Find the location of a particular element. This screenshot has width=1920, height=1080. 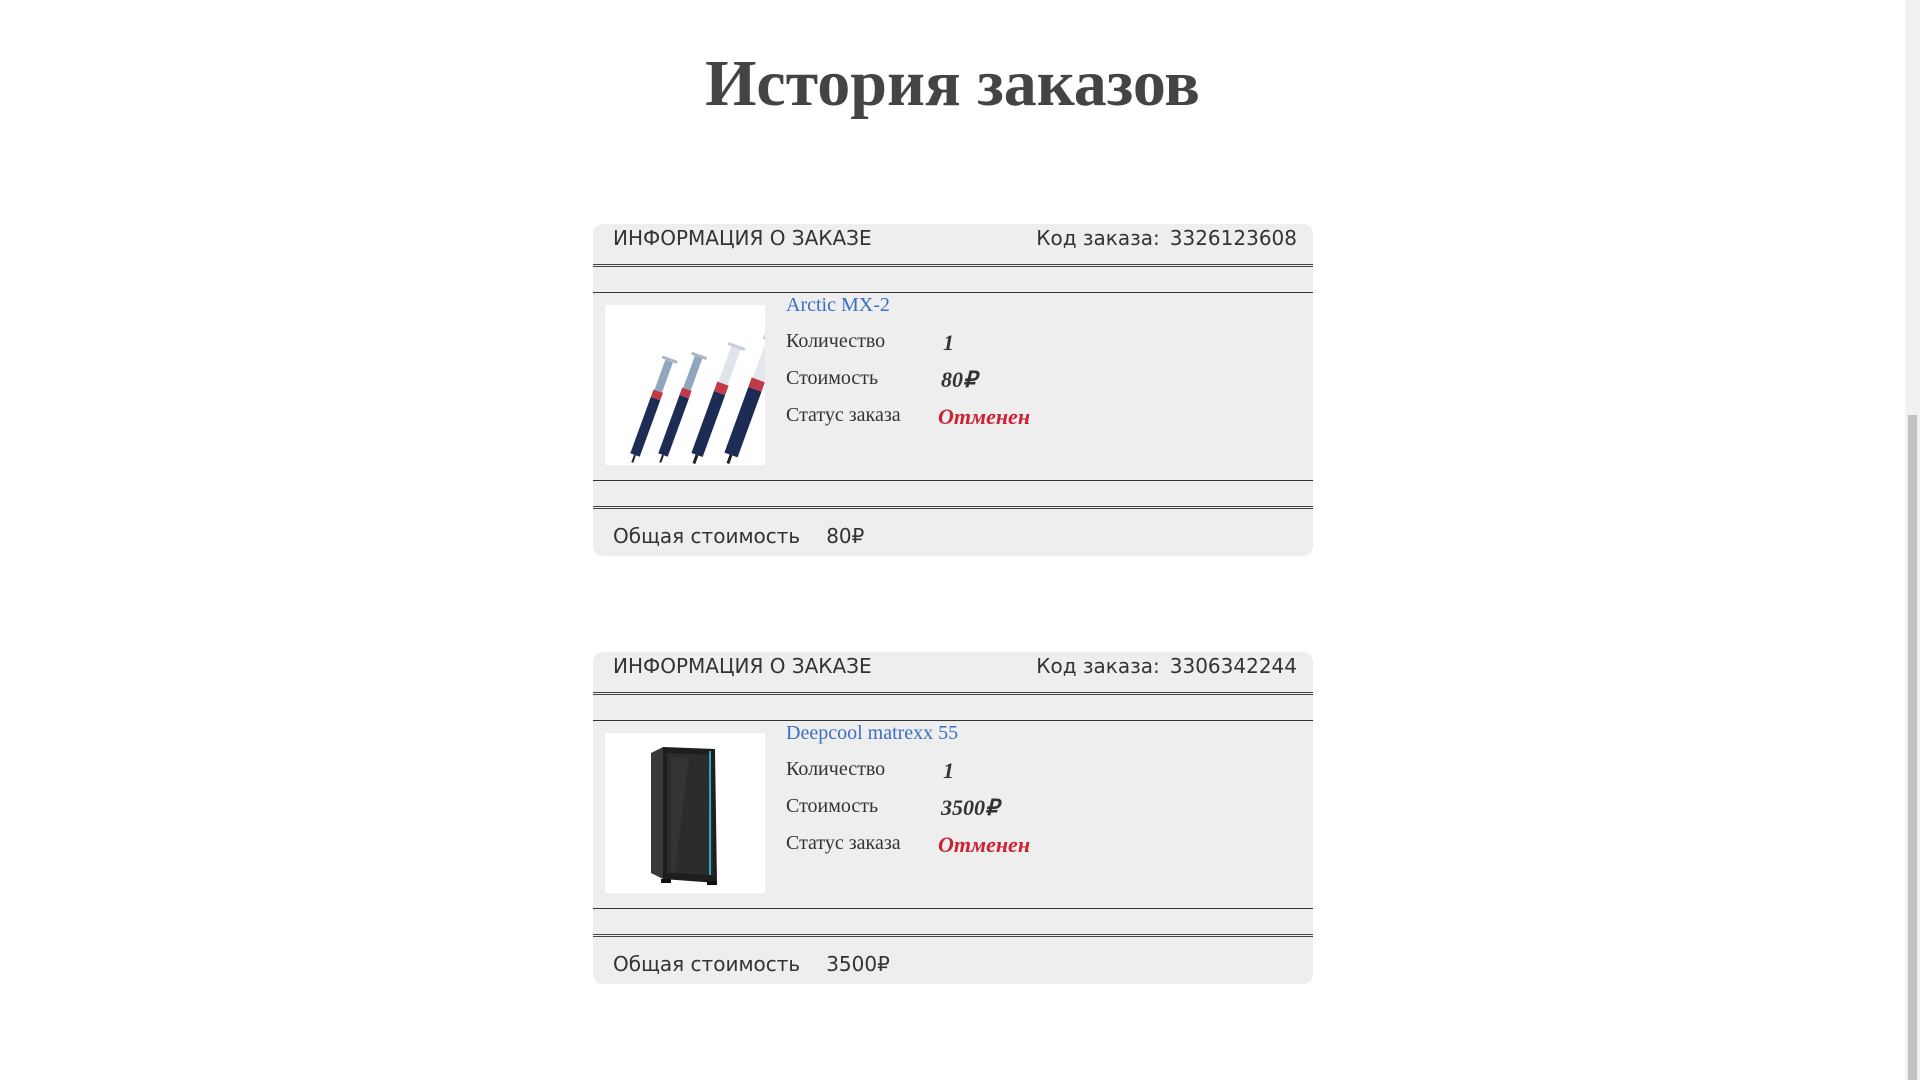

vertical-scrollbar is located at coordinates (1912, 540).